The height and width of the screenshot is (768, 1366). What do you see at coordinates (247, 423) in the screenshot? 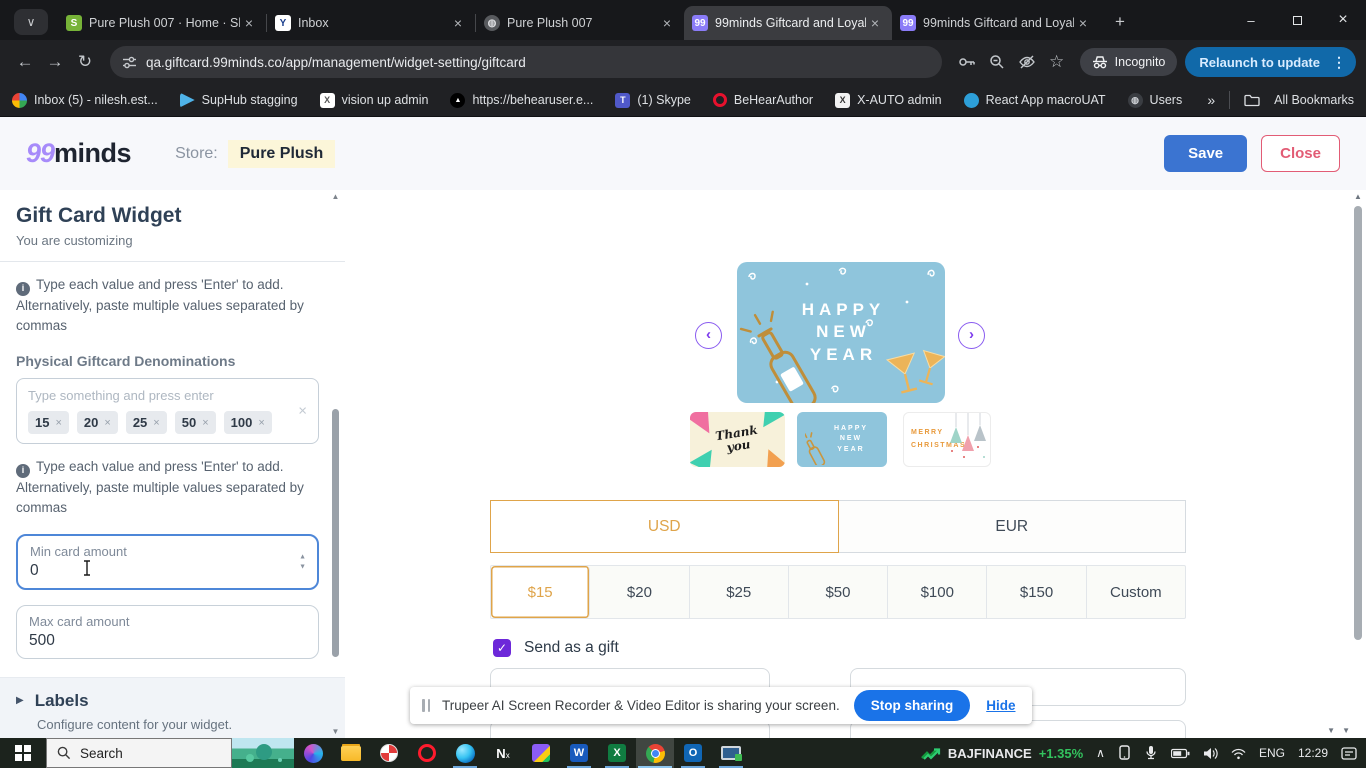
I see `denomination-tag: 100 ×` at bounding box center [247, 423].